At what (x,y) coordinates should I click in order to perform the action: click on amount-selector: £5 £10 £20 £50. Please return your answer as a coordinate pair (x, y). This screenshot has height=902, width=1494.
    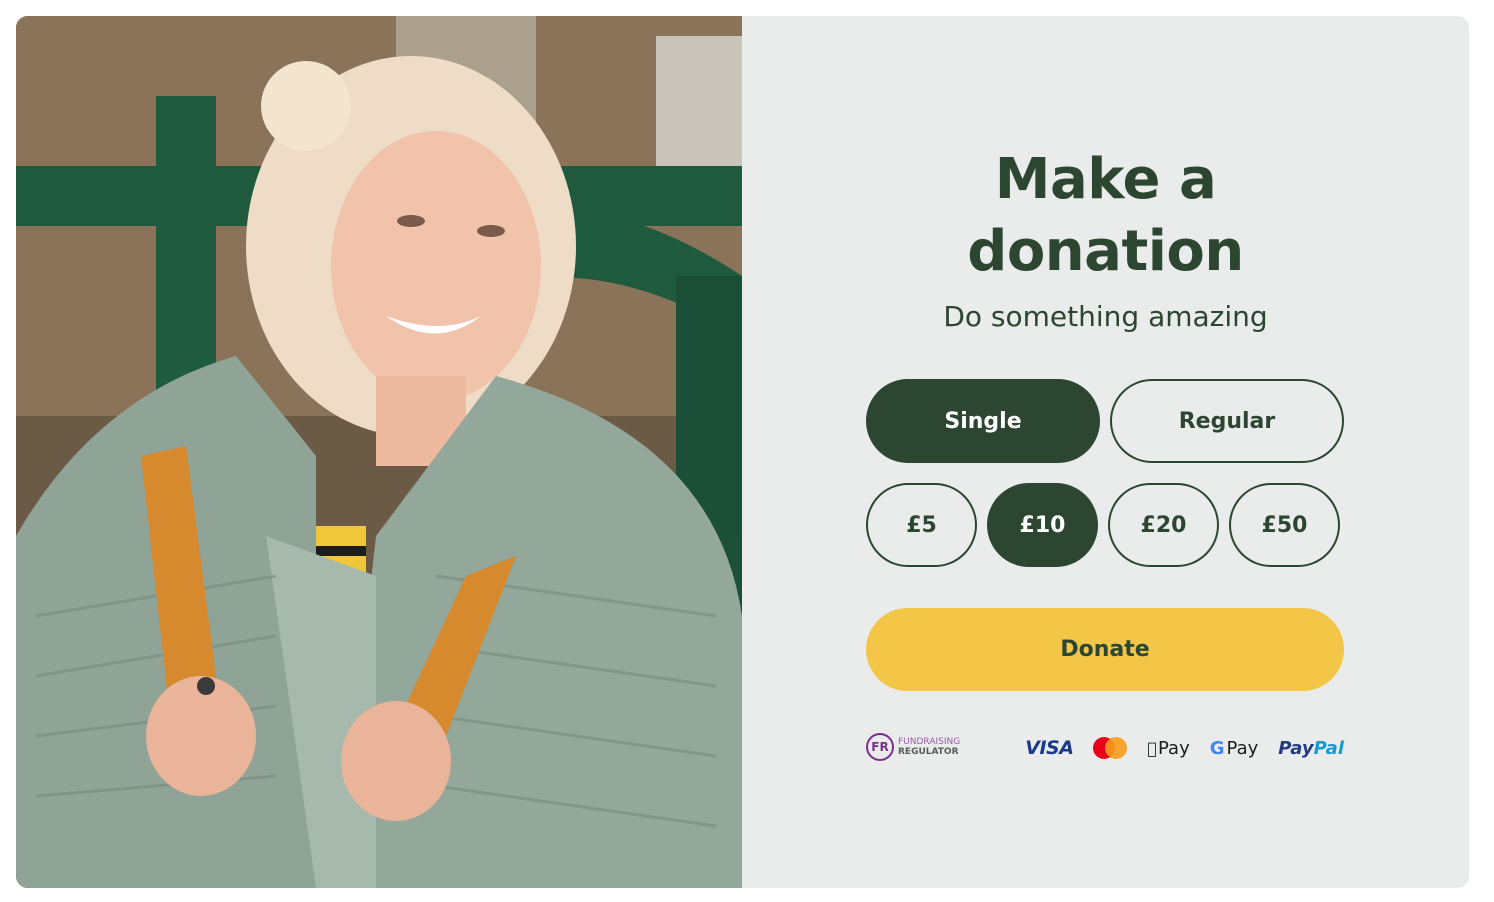
    Looking at the image, I should click on (1105, 525).